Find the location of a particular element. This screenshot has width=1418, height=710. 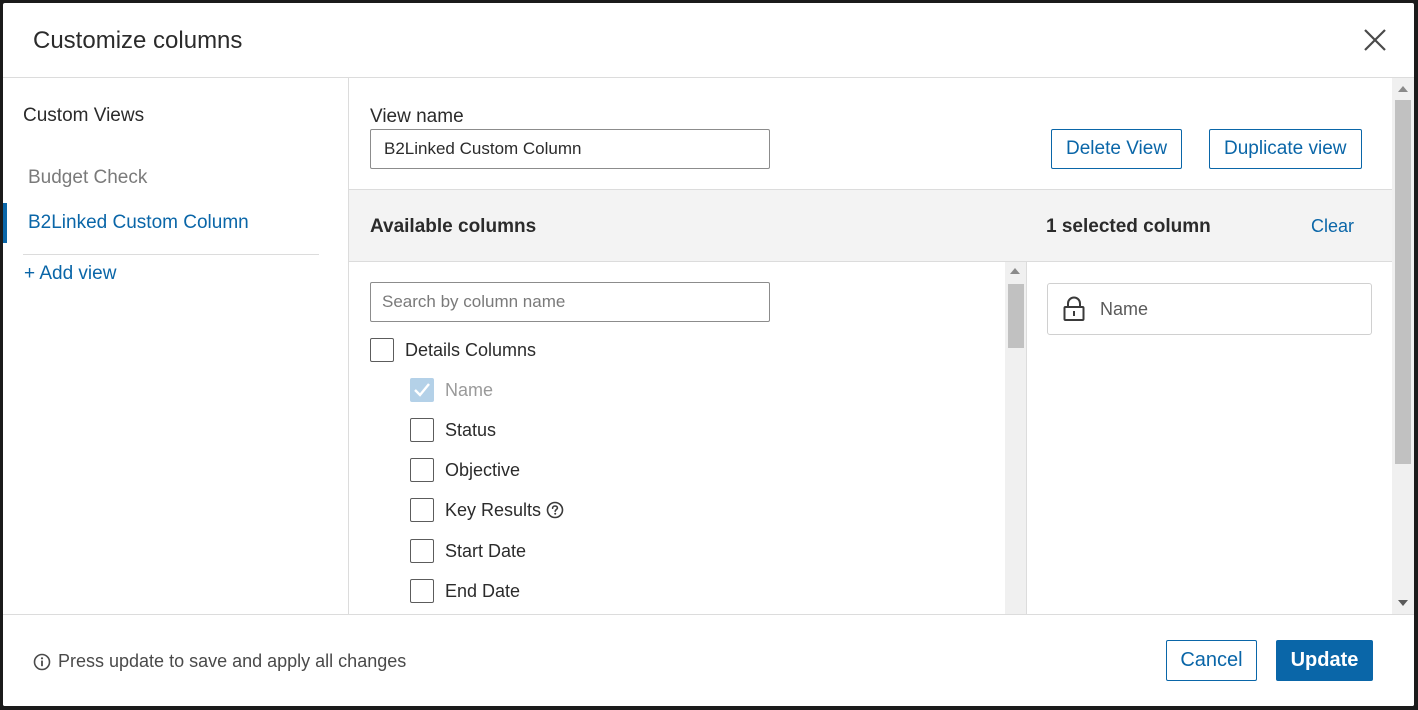

column-label: Status is located at coordinates (471, 429).